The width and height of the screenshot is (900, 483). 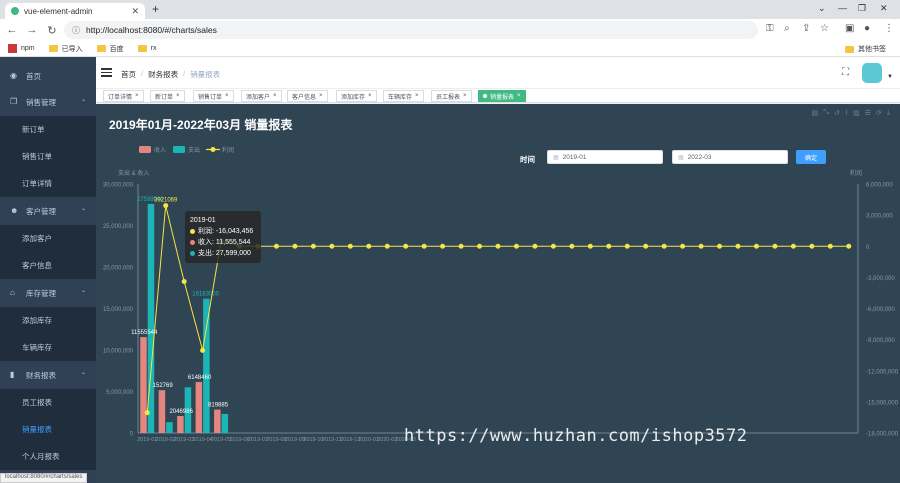 What do you see at coordinates (128, 74) in the screenshot?
I see `breadcrumb-home: 首页` at bounding box center [128, 74].